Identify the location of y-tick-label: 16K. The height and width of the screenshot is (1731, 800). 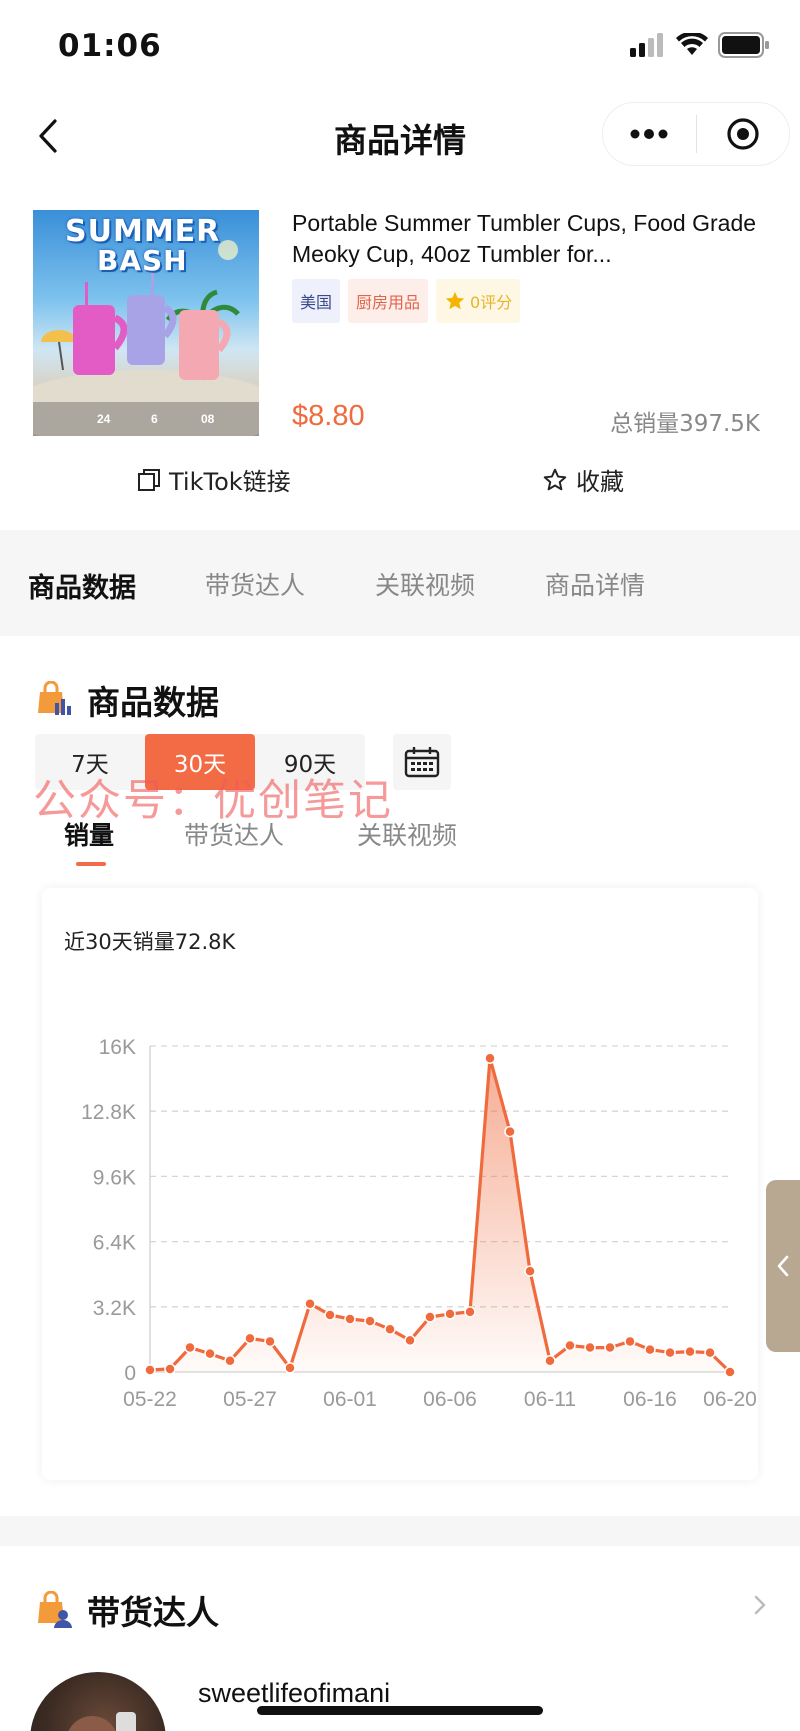
(117, 1047).